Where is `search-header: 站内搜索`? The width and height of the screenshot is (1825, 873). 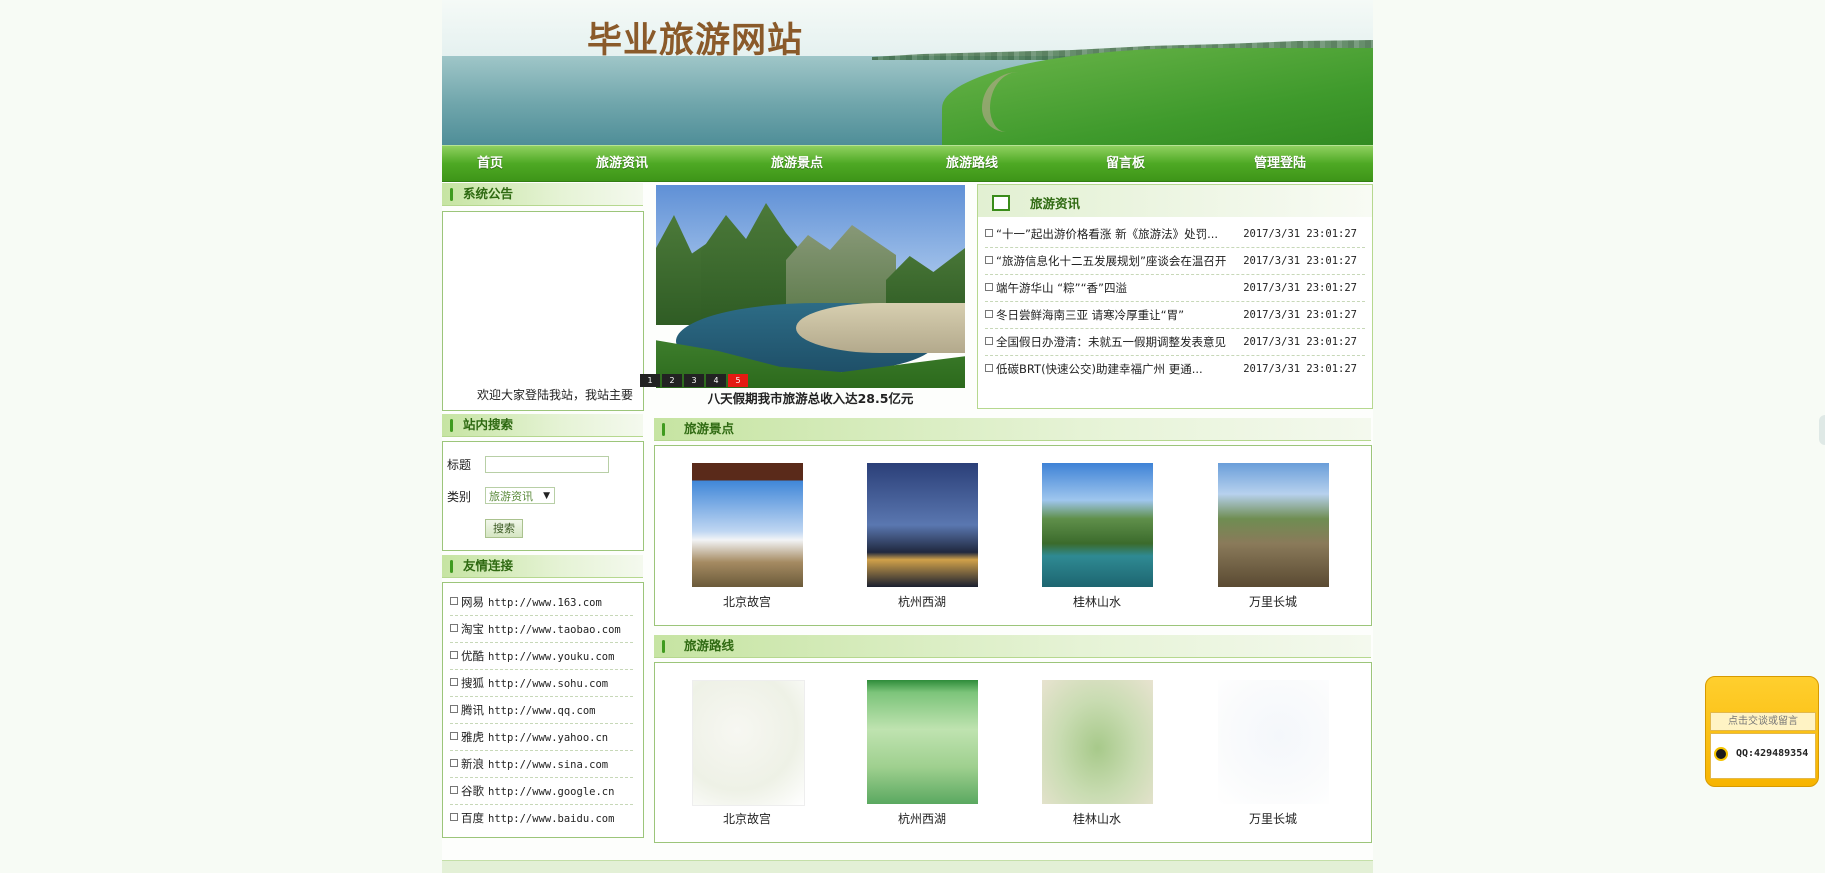 search-header: 站内搜索 is located at coordinates (542, 425).